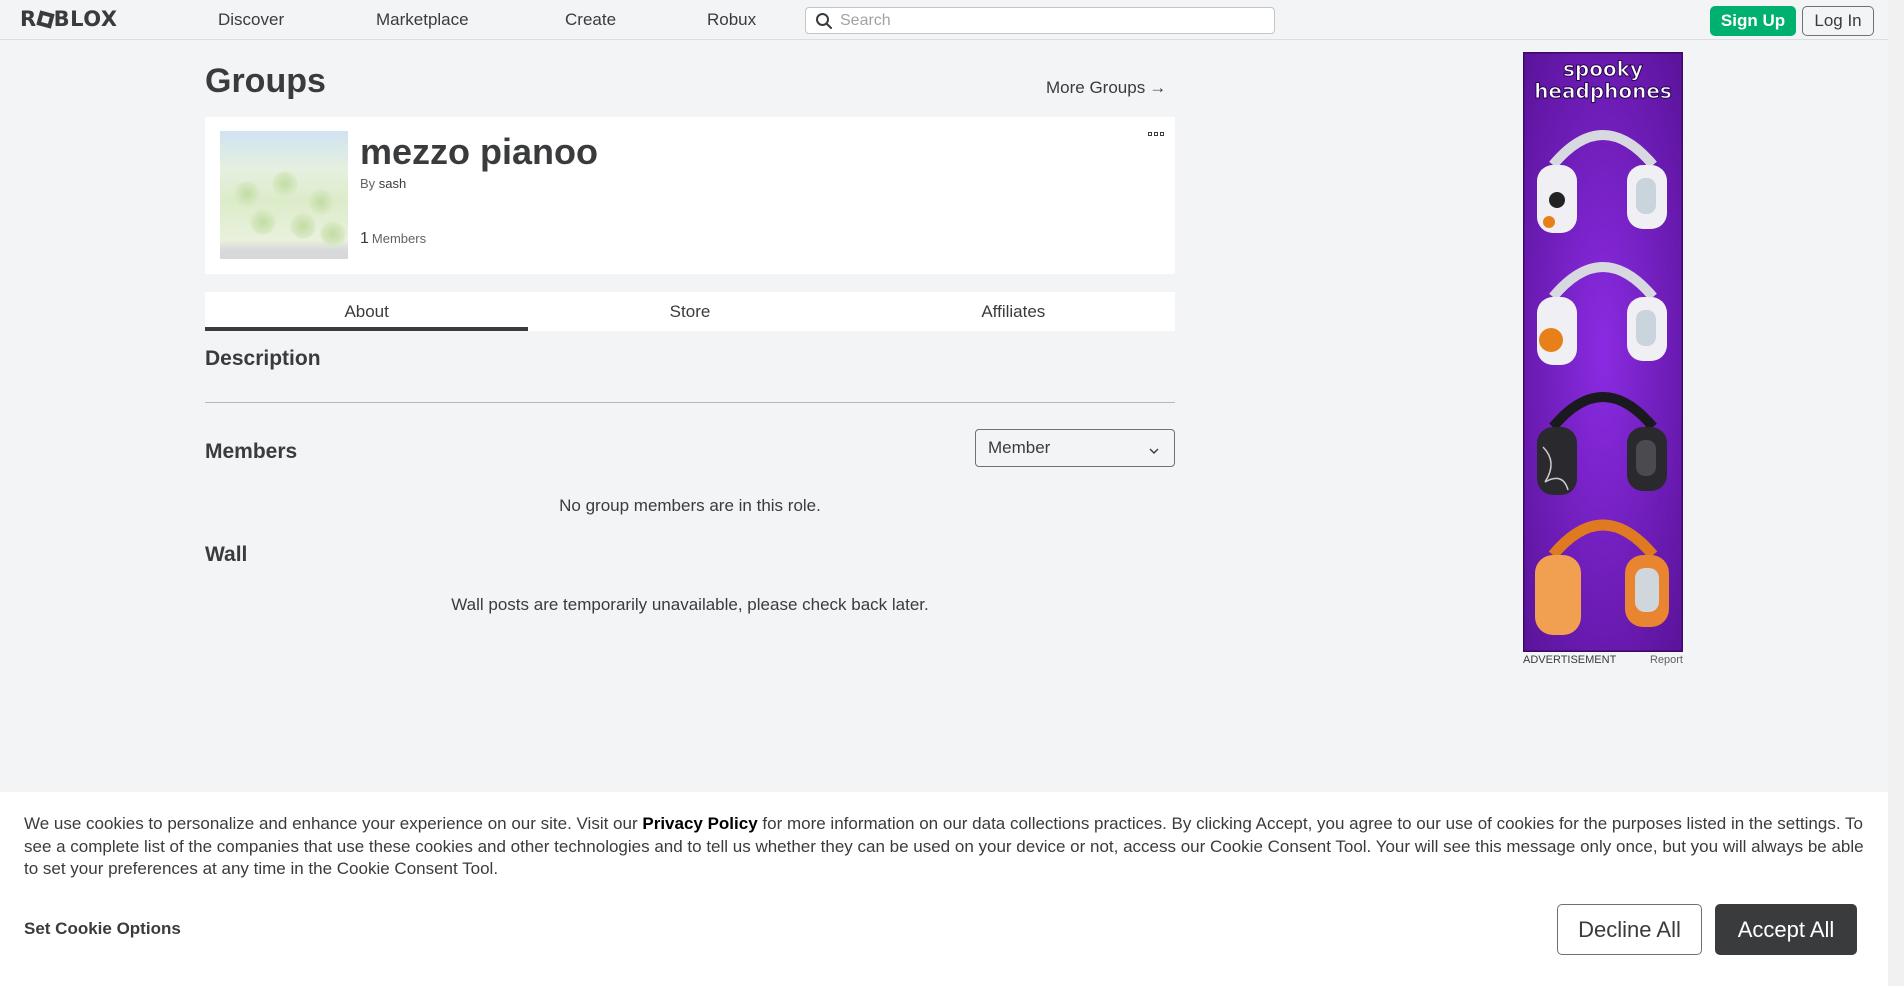 The image size is (1904, 986). Describe the element at coordinates (1666, 660) in the screenshot. I see `ad-report-link: Report` at that location.